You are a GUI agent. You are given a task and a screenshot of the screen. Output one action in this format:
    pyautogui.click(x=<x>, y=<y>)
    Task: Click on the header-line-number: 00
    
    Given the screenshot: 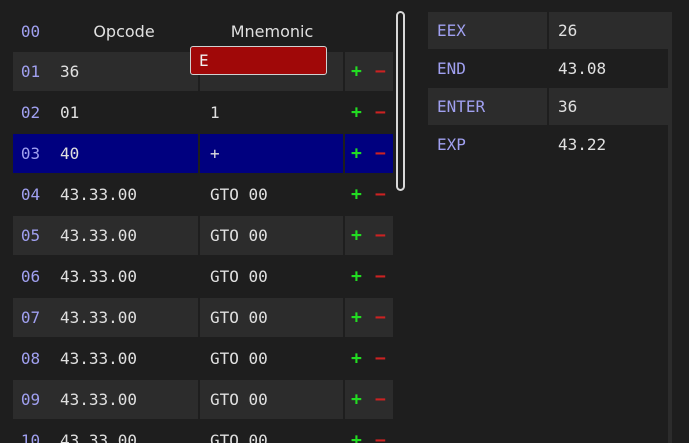 What is the action you would take?
    pyautogui.click(x=30, y=31)
    